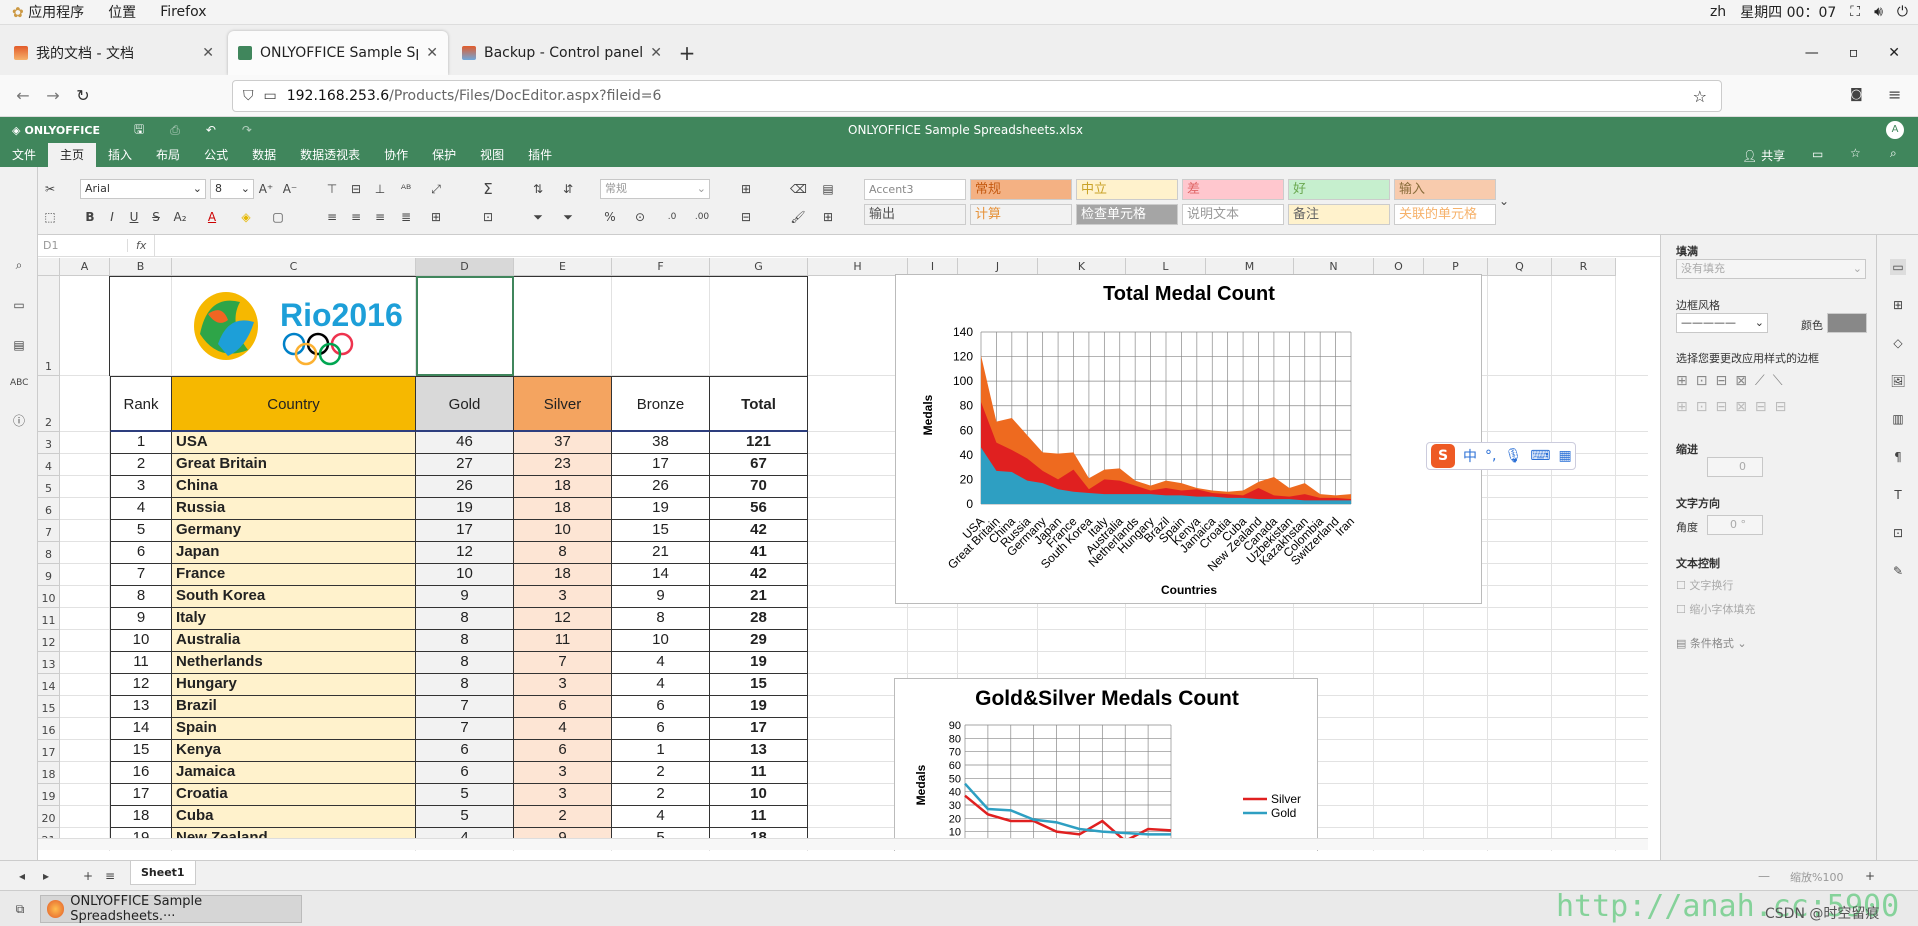 The width and height of the screenshot is (1918, 926). What do you see at coordinates (661, 404) in the screenshot?
I see `header-bronze: Bronze` at bounding box center [661, 404].